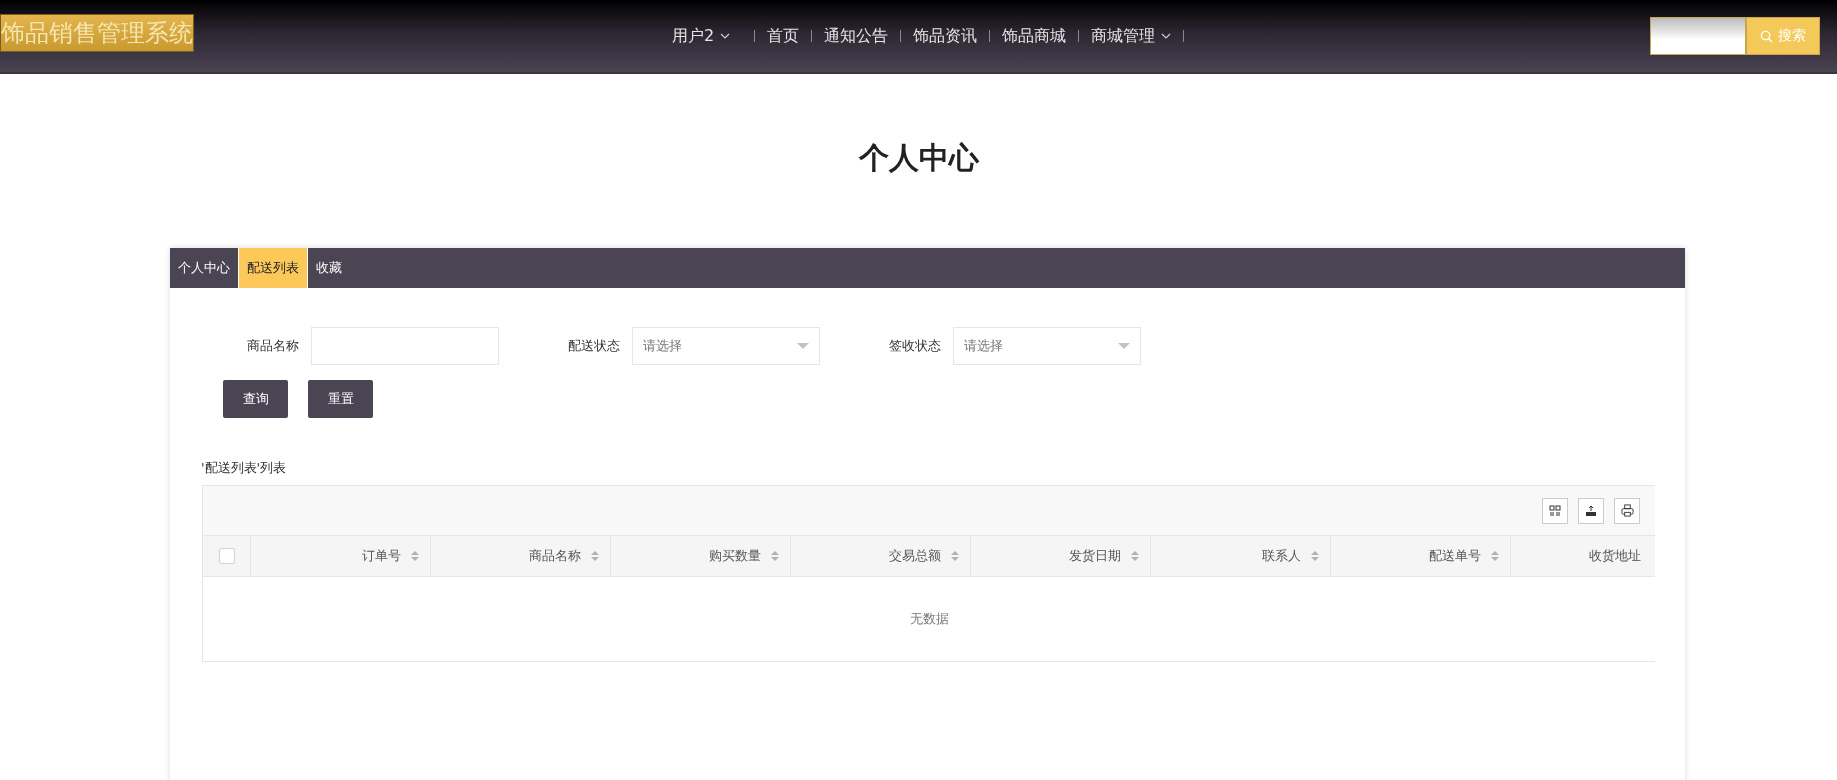 The image size is (1837, 780). I want to click on column-header: 收货地址, so click(1583, 556).